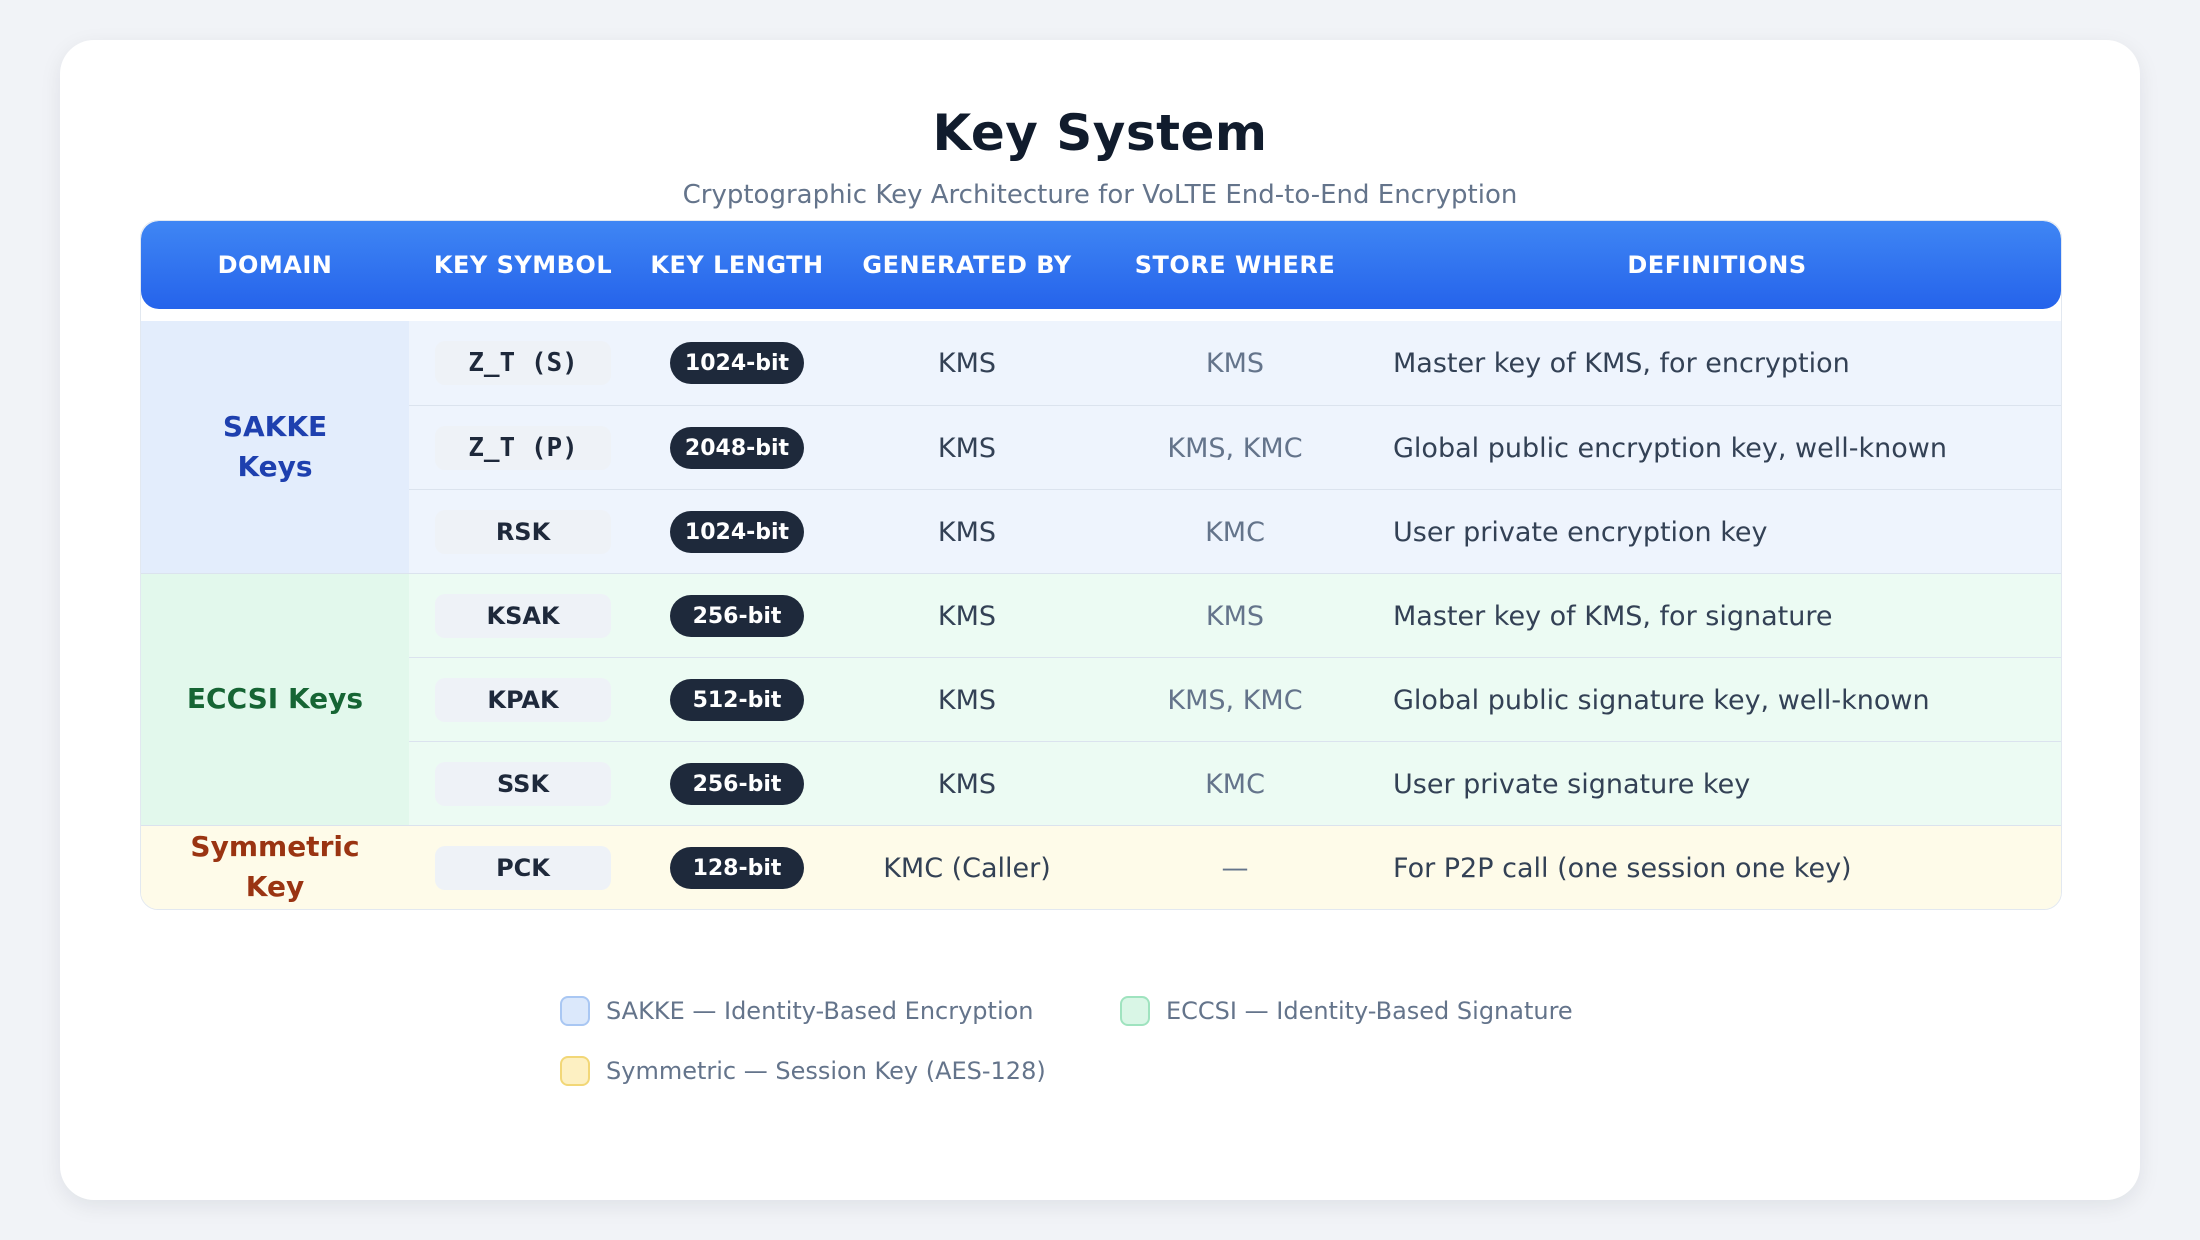 The image size is (2200, 1240). Describe the element at coordinates (523, 868) in the screenshot. I see `key-symbol: PCK` at that location.